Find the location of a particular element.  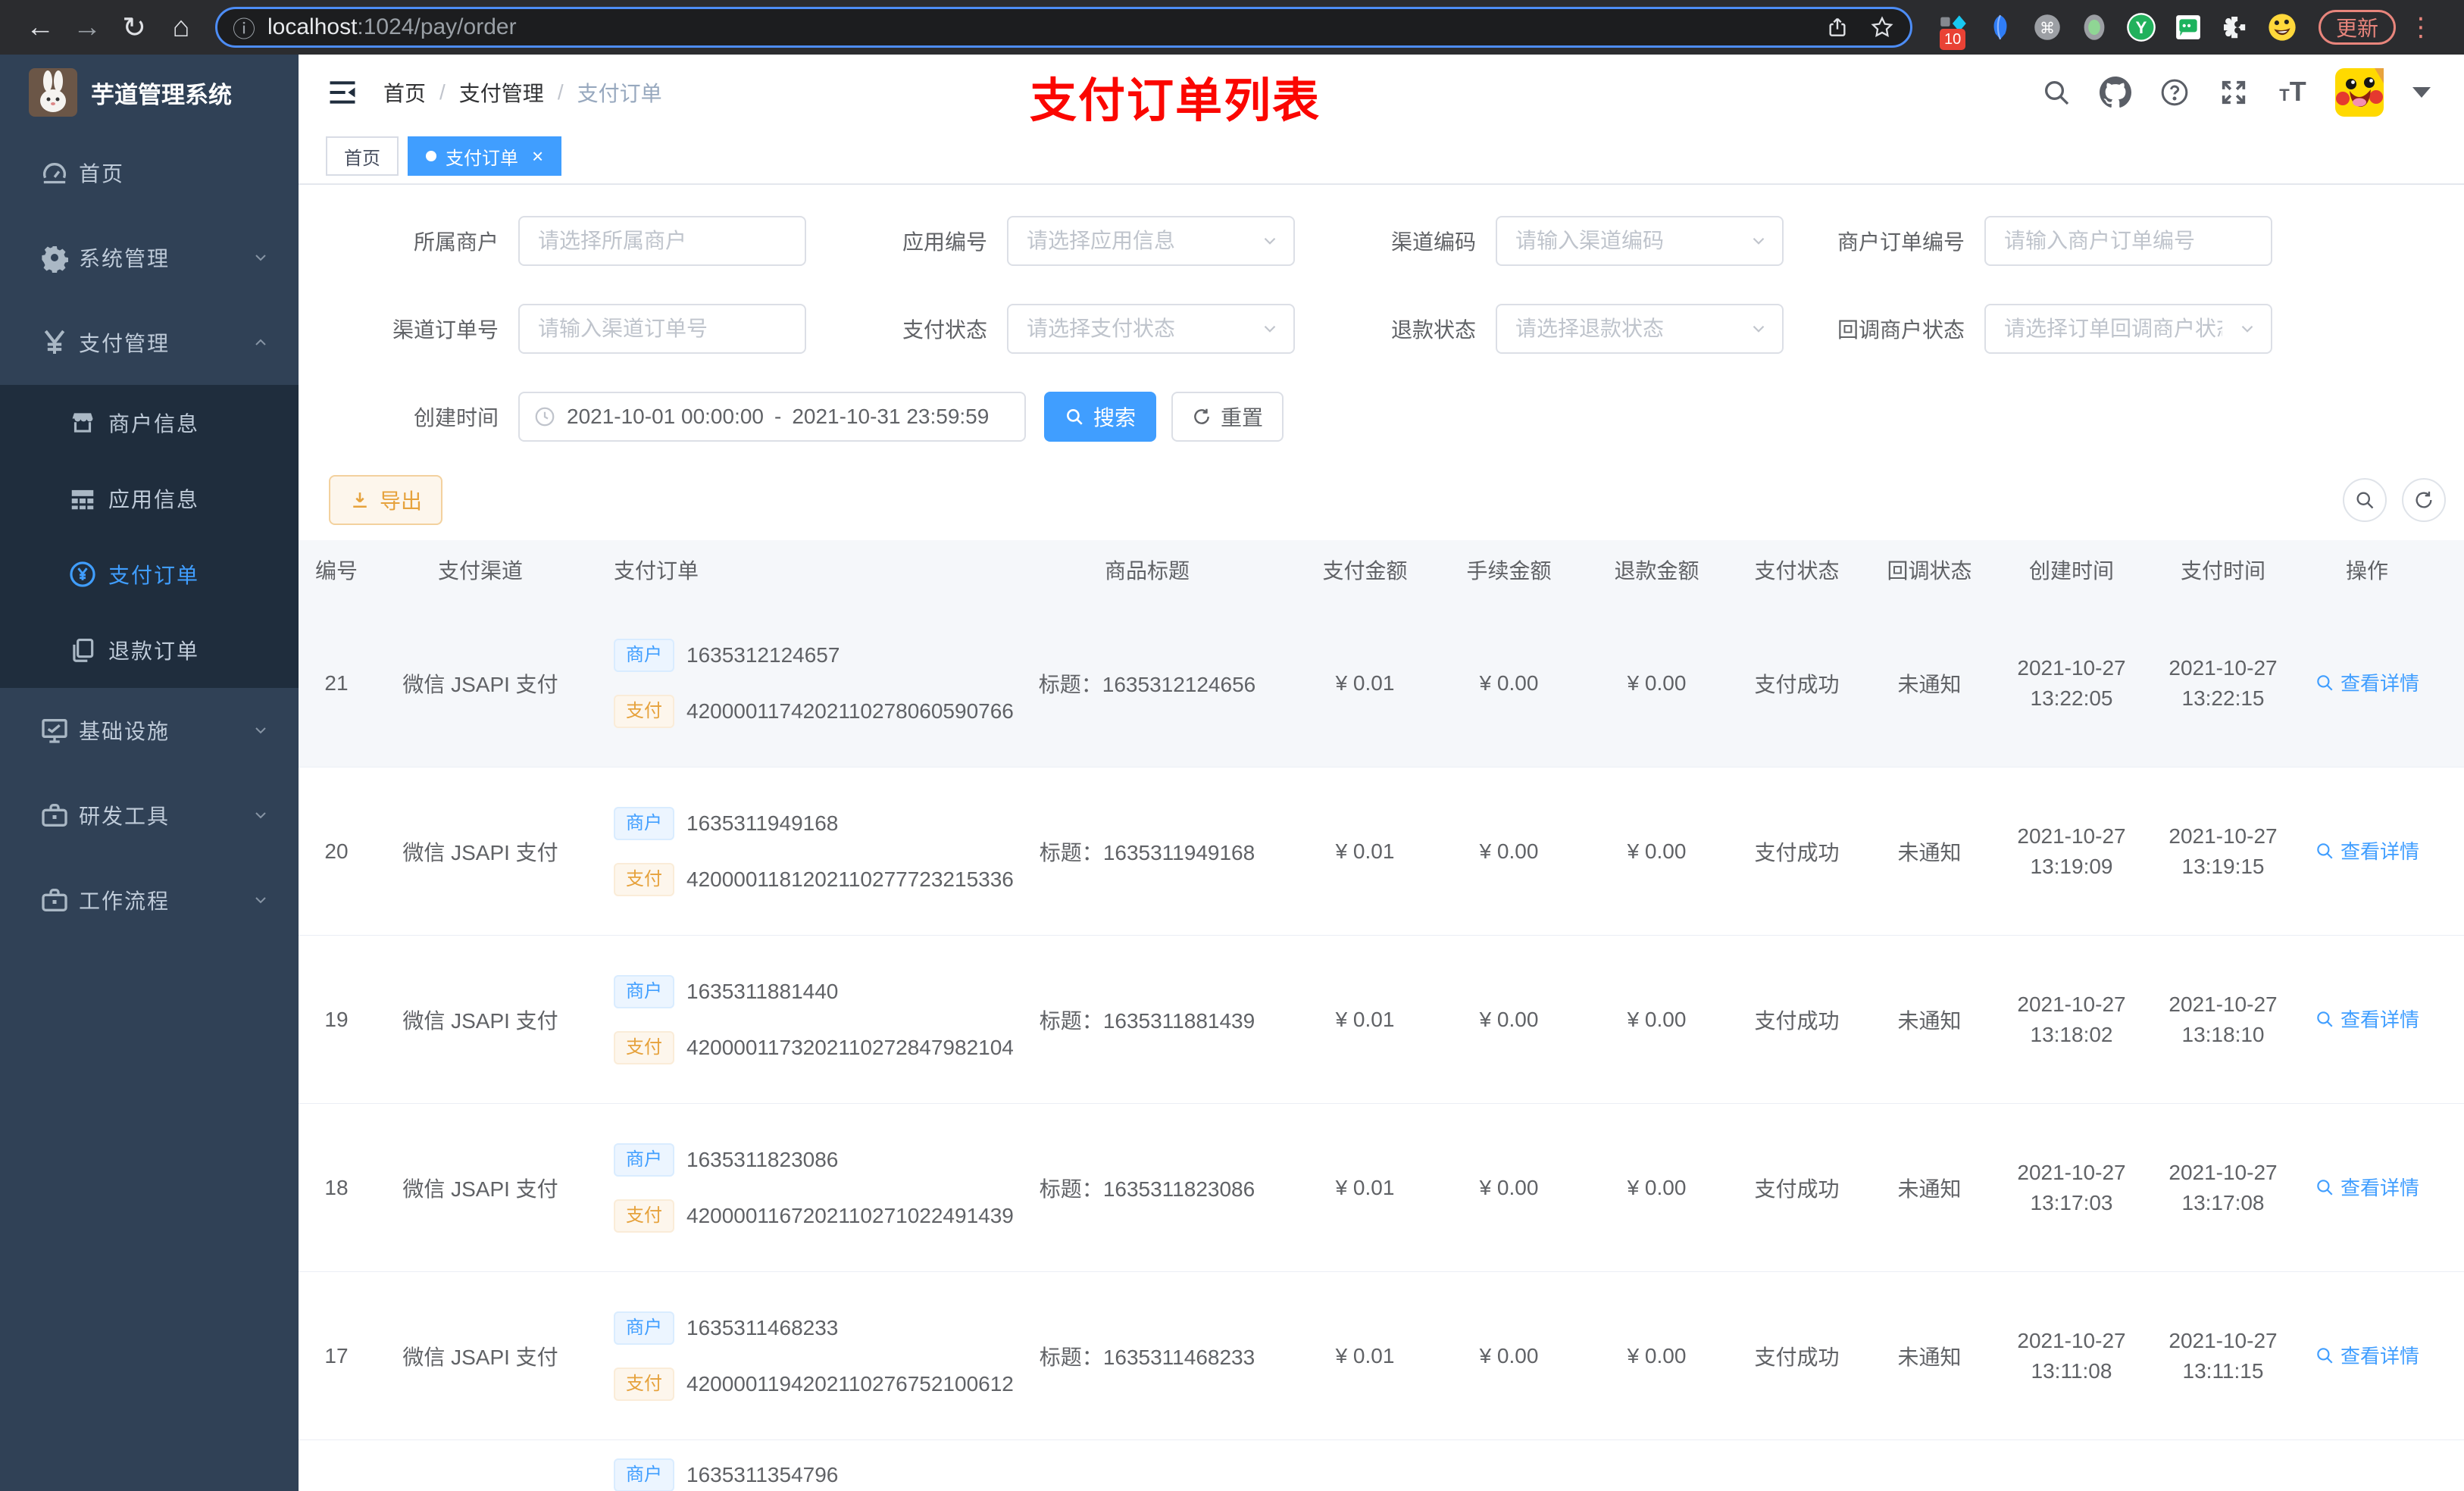

sidebar-item-label: 基础设施 is located at coordinates (124, 731).